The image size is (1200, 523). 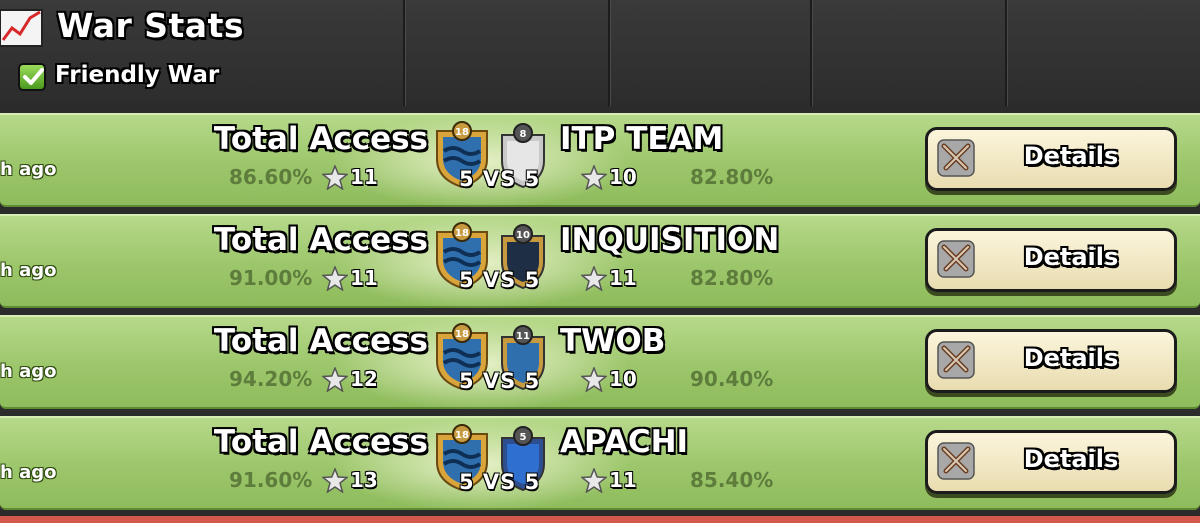 I want to click on clan-stars: 13, so click(x=350, y=480).